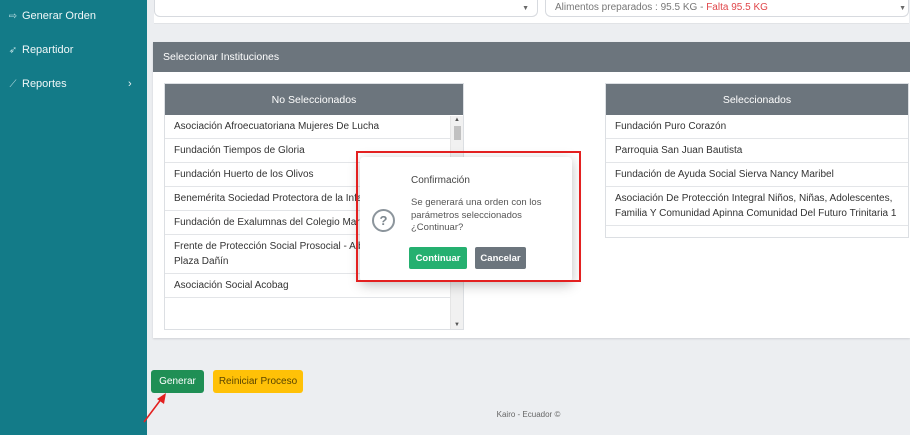  I want to click on annotation-arrow-icon, so click(154, 408).